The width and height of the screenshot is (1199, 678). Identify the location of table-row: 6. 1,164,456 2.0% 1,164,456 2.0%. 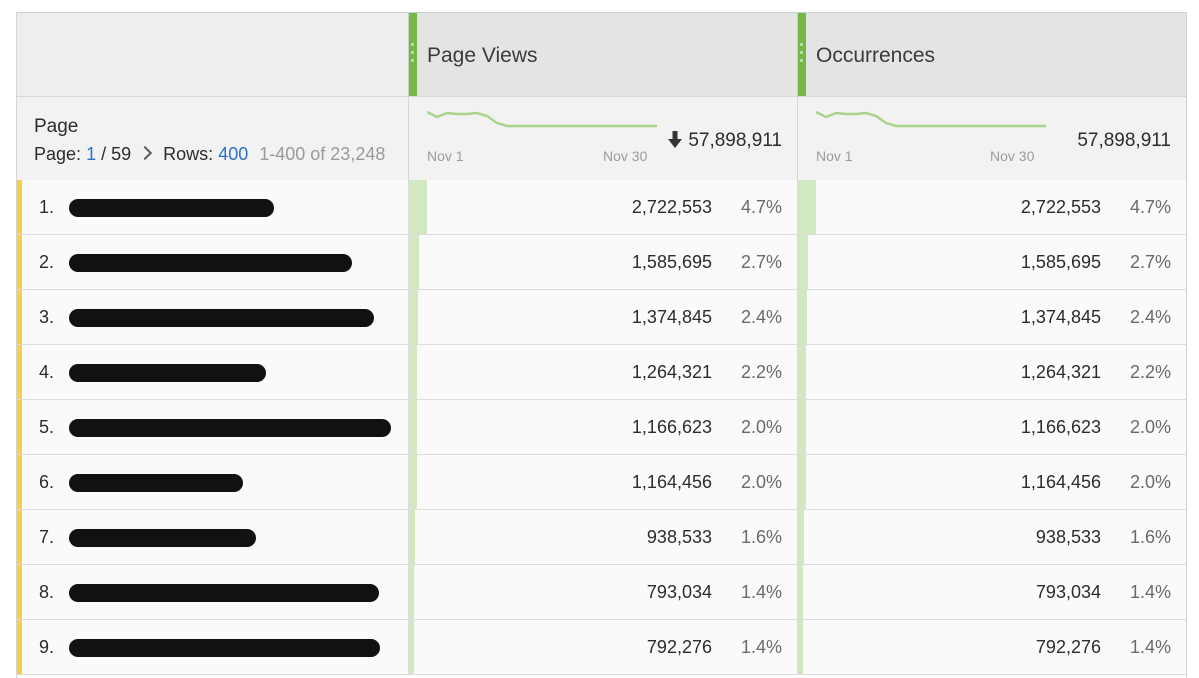
(601, 482).